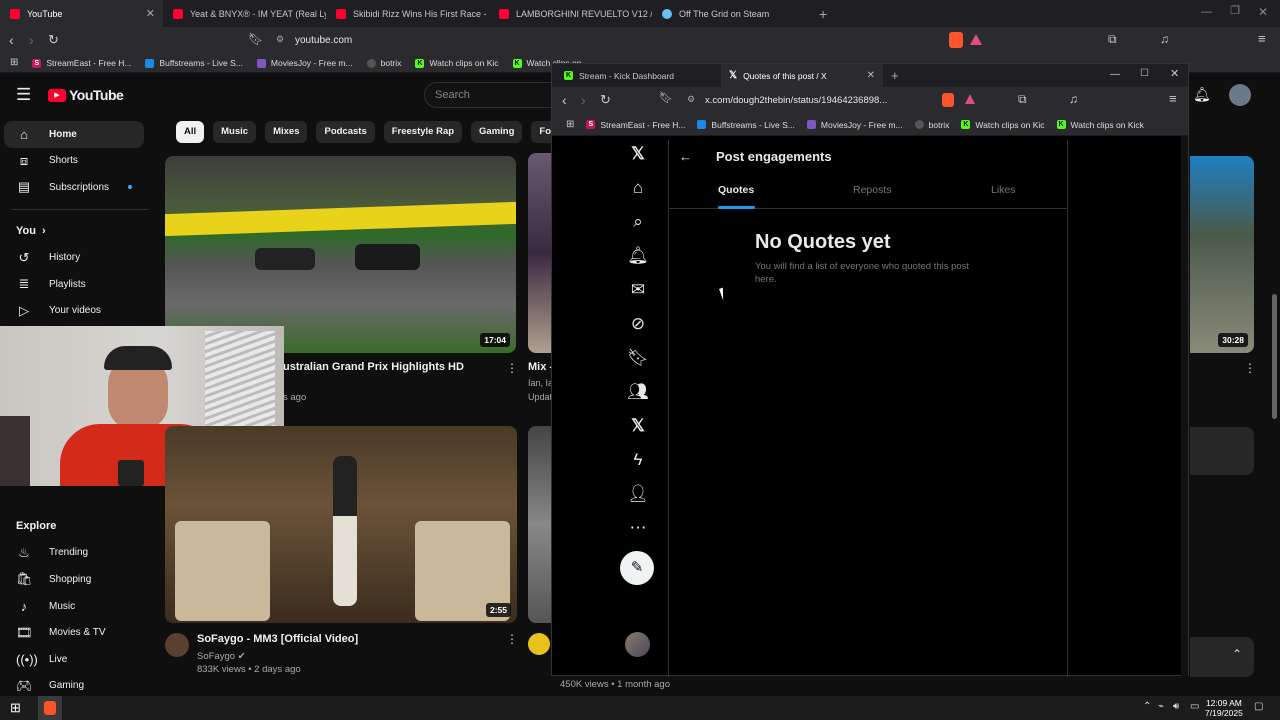  Describe the element at coordinates (685, 156) in the screenshot. I see `back-arrow-icon: ←` at that location.